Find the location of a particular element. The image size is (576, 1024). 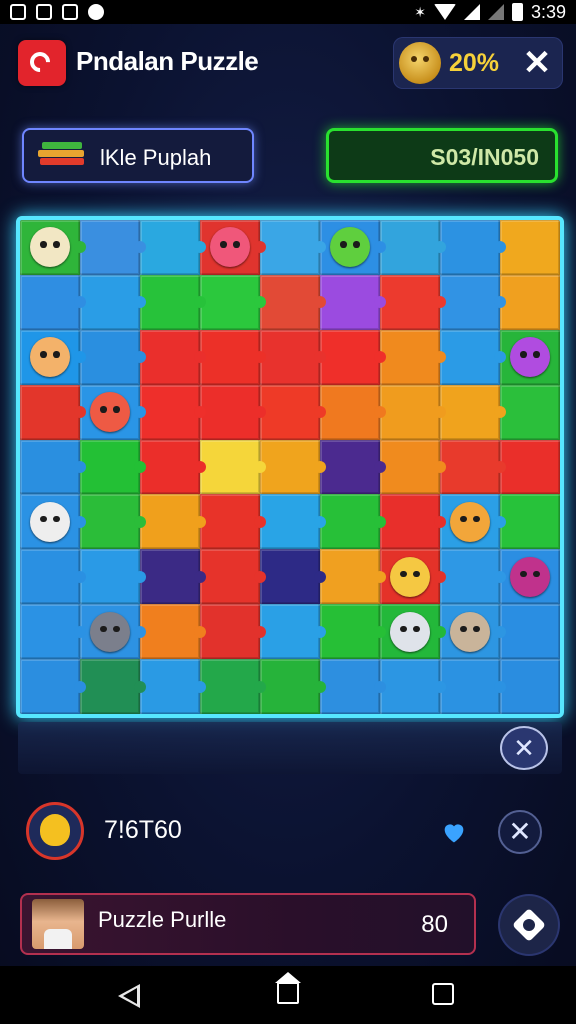

lion-coin-icon is located at coordinates (420, 63).